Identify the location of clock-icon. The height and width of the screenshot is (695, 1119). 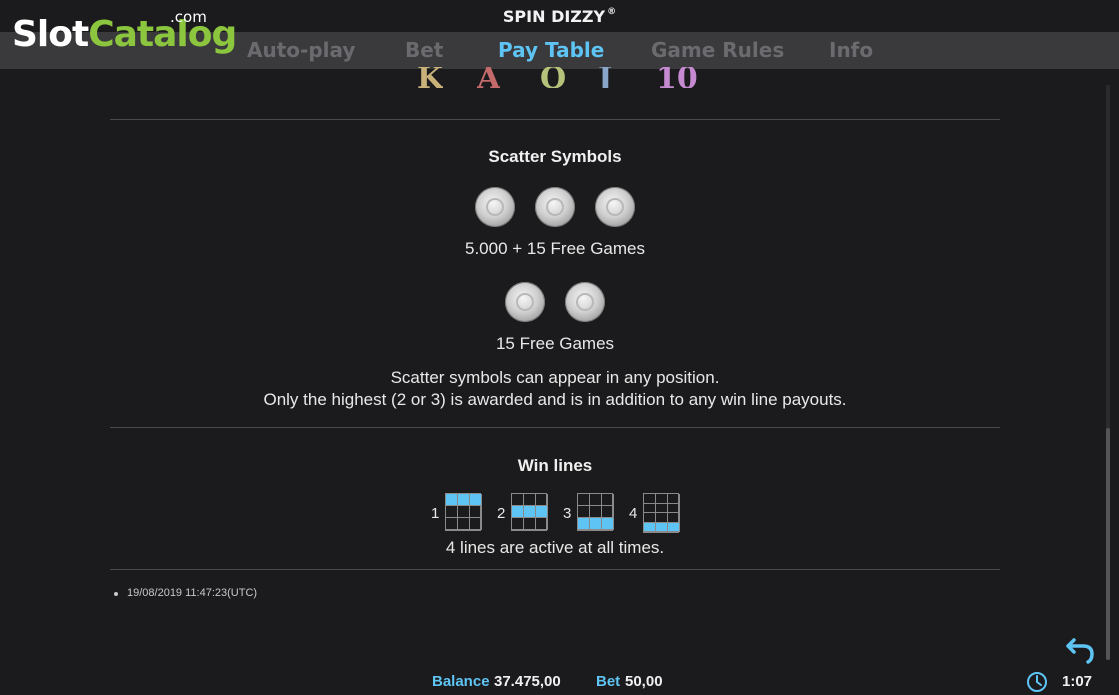
(1037, 682).